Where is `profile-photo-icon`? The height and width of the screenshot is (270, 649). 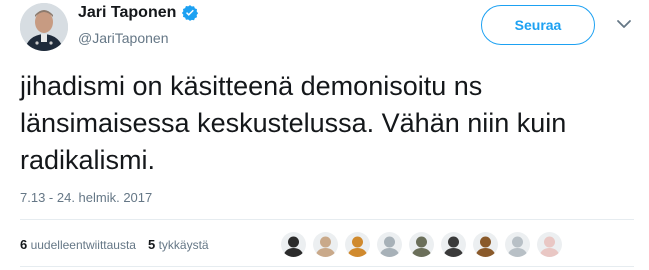 profile-photo-icon is located at coordinates (44, 27).